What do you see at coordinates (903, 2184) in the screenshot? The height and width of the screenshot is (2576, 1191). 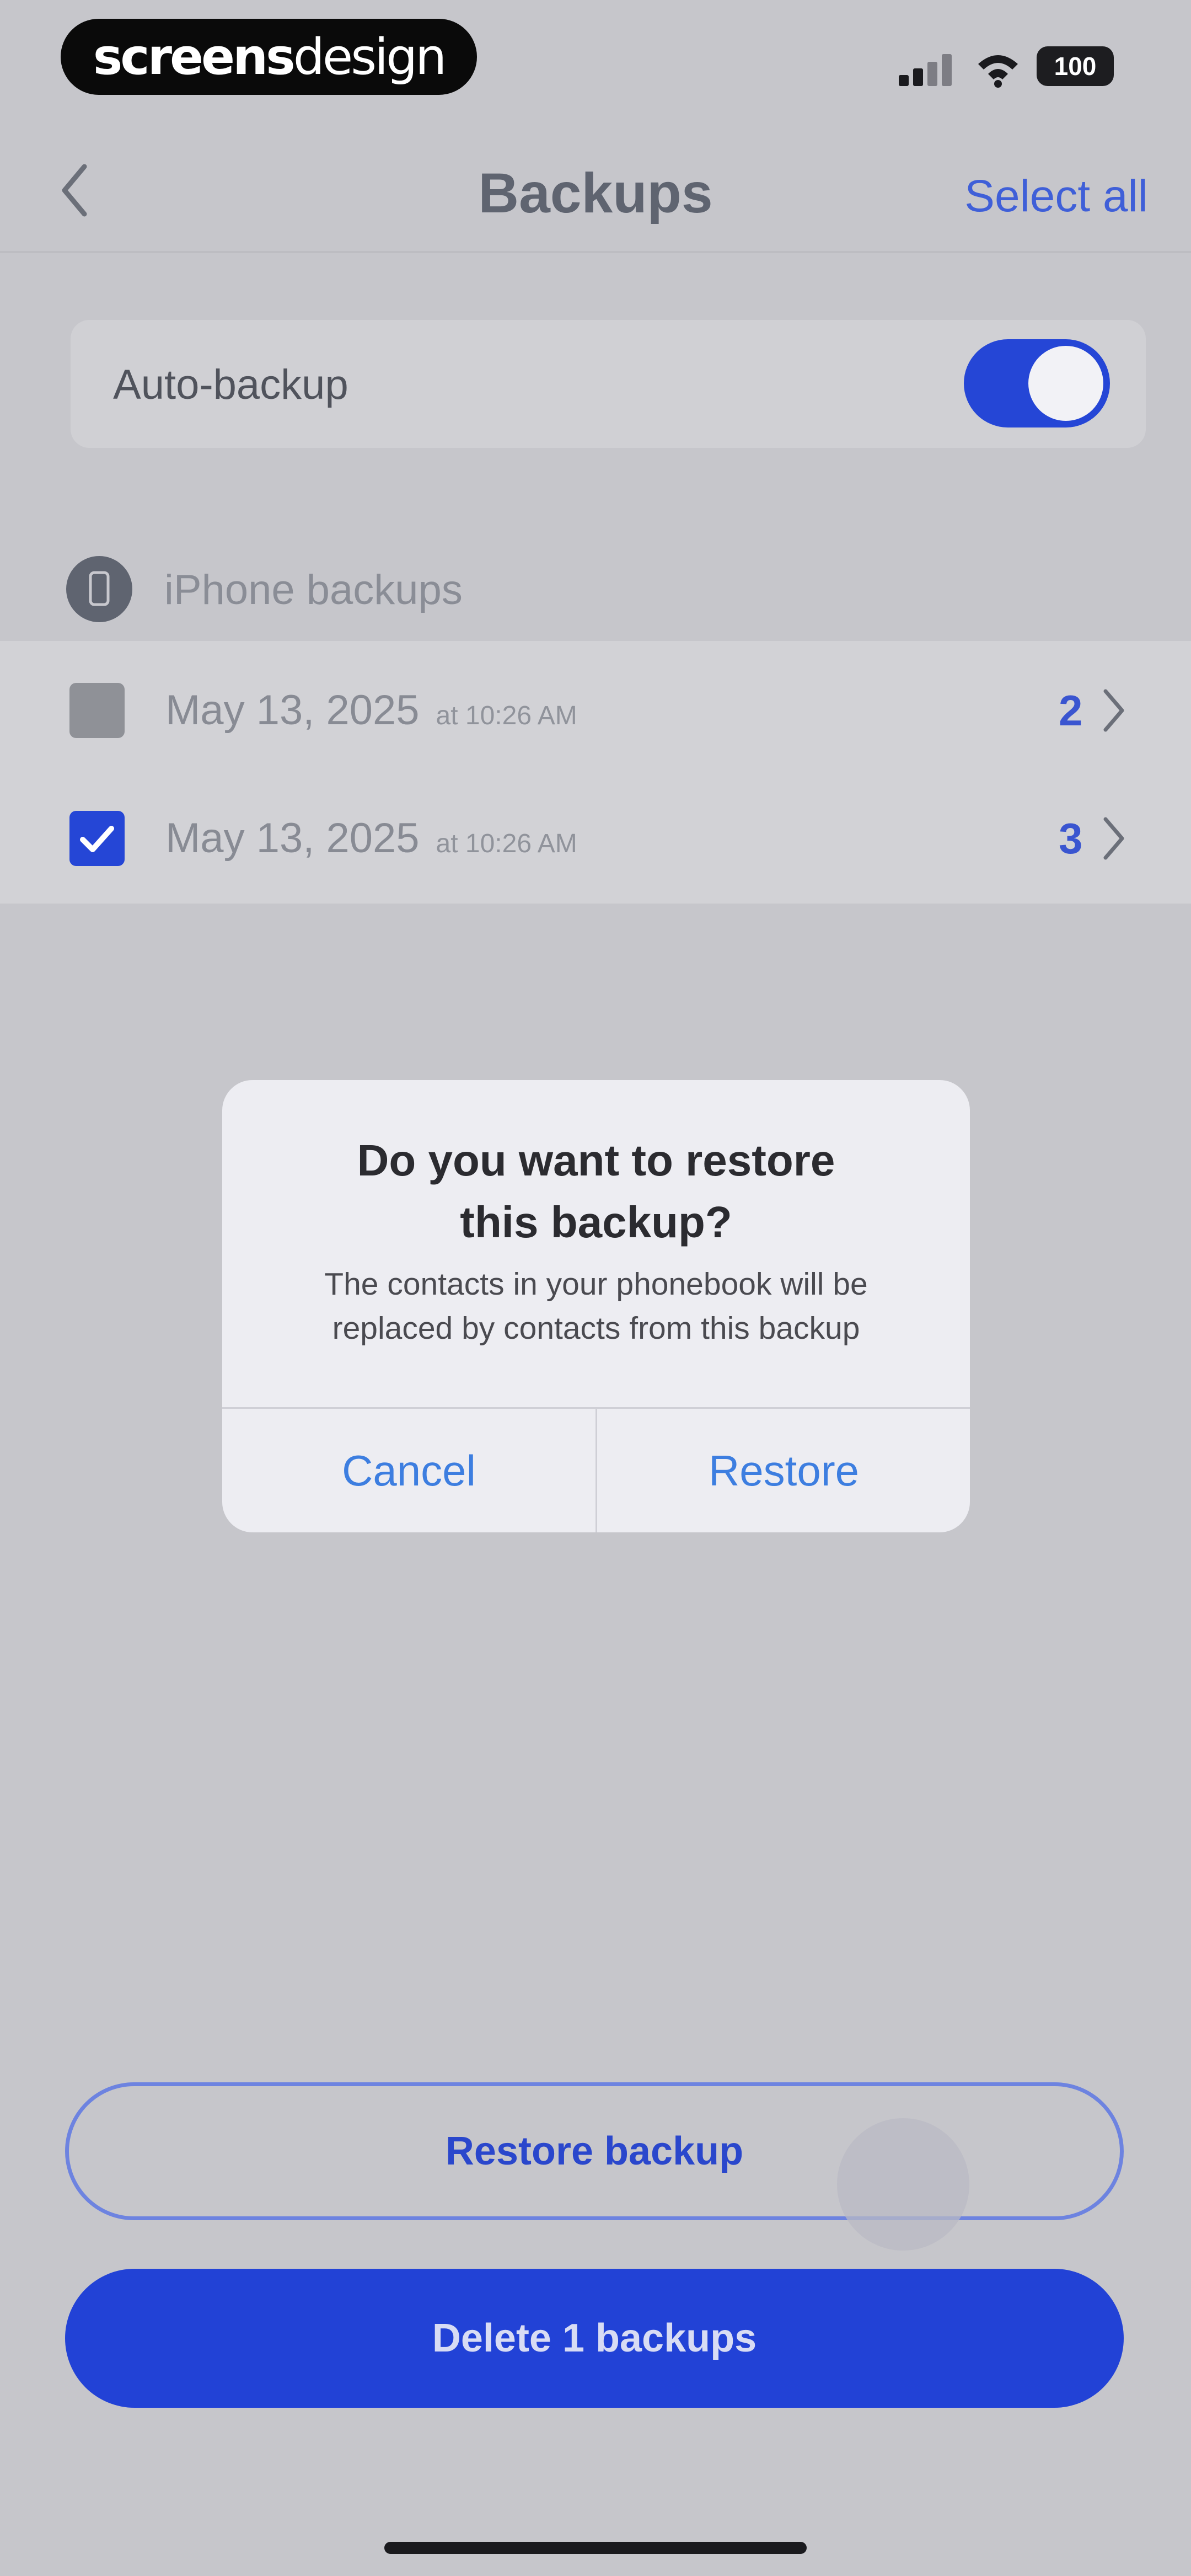 I see `touch-indicator` at bounding box center [903, 2184].